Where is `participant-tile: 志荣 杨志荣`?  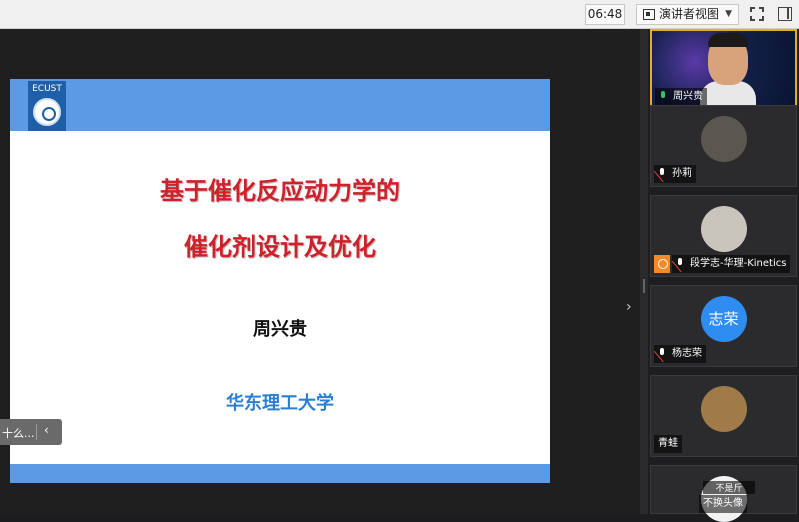
participant-tile: 志荣 杨志荣 is located at coordinates (723, 326).